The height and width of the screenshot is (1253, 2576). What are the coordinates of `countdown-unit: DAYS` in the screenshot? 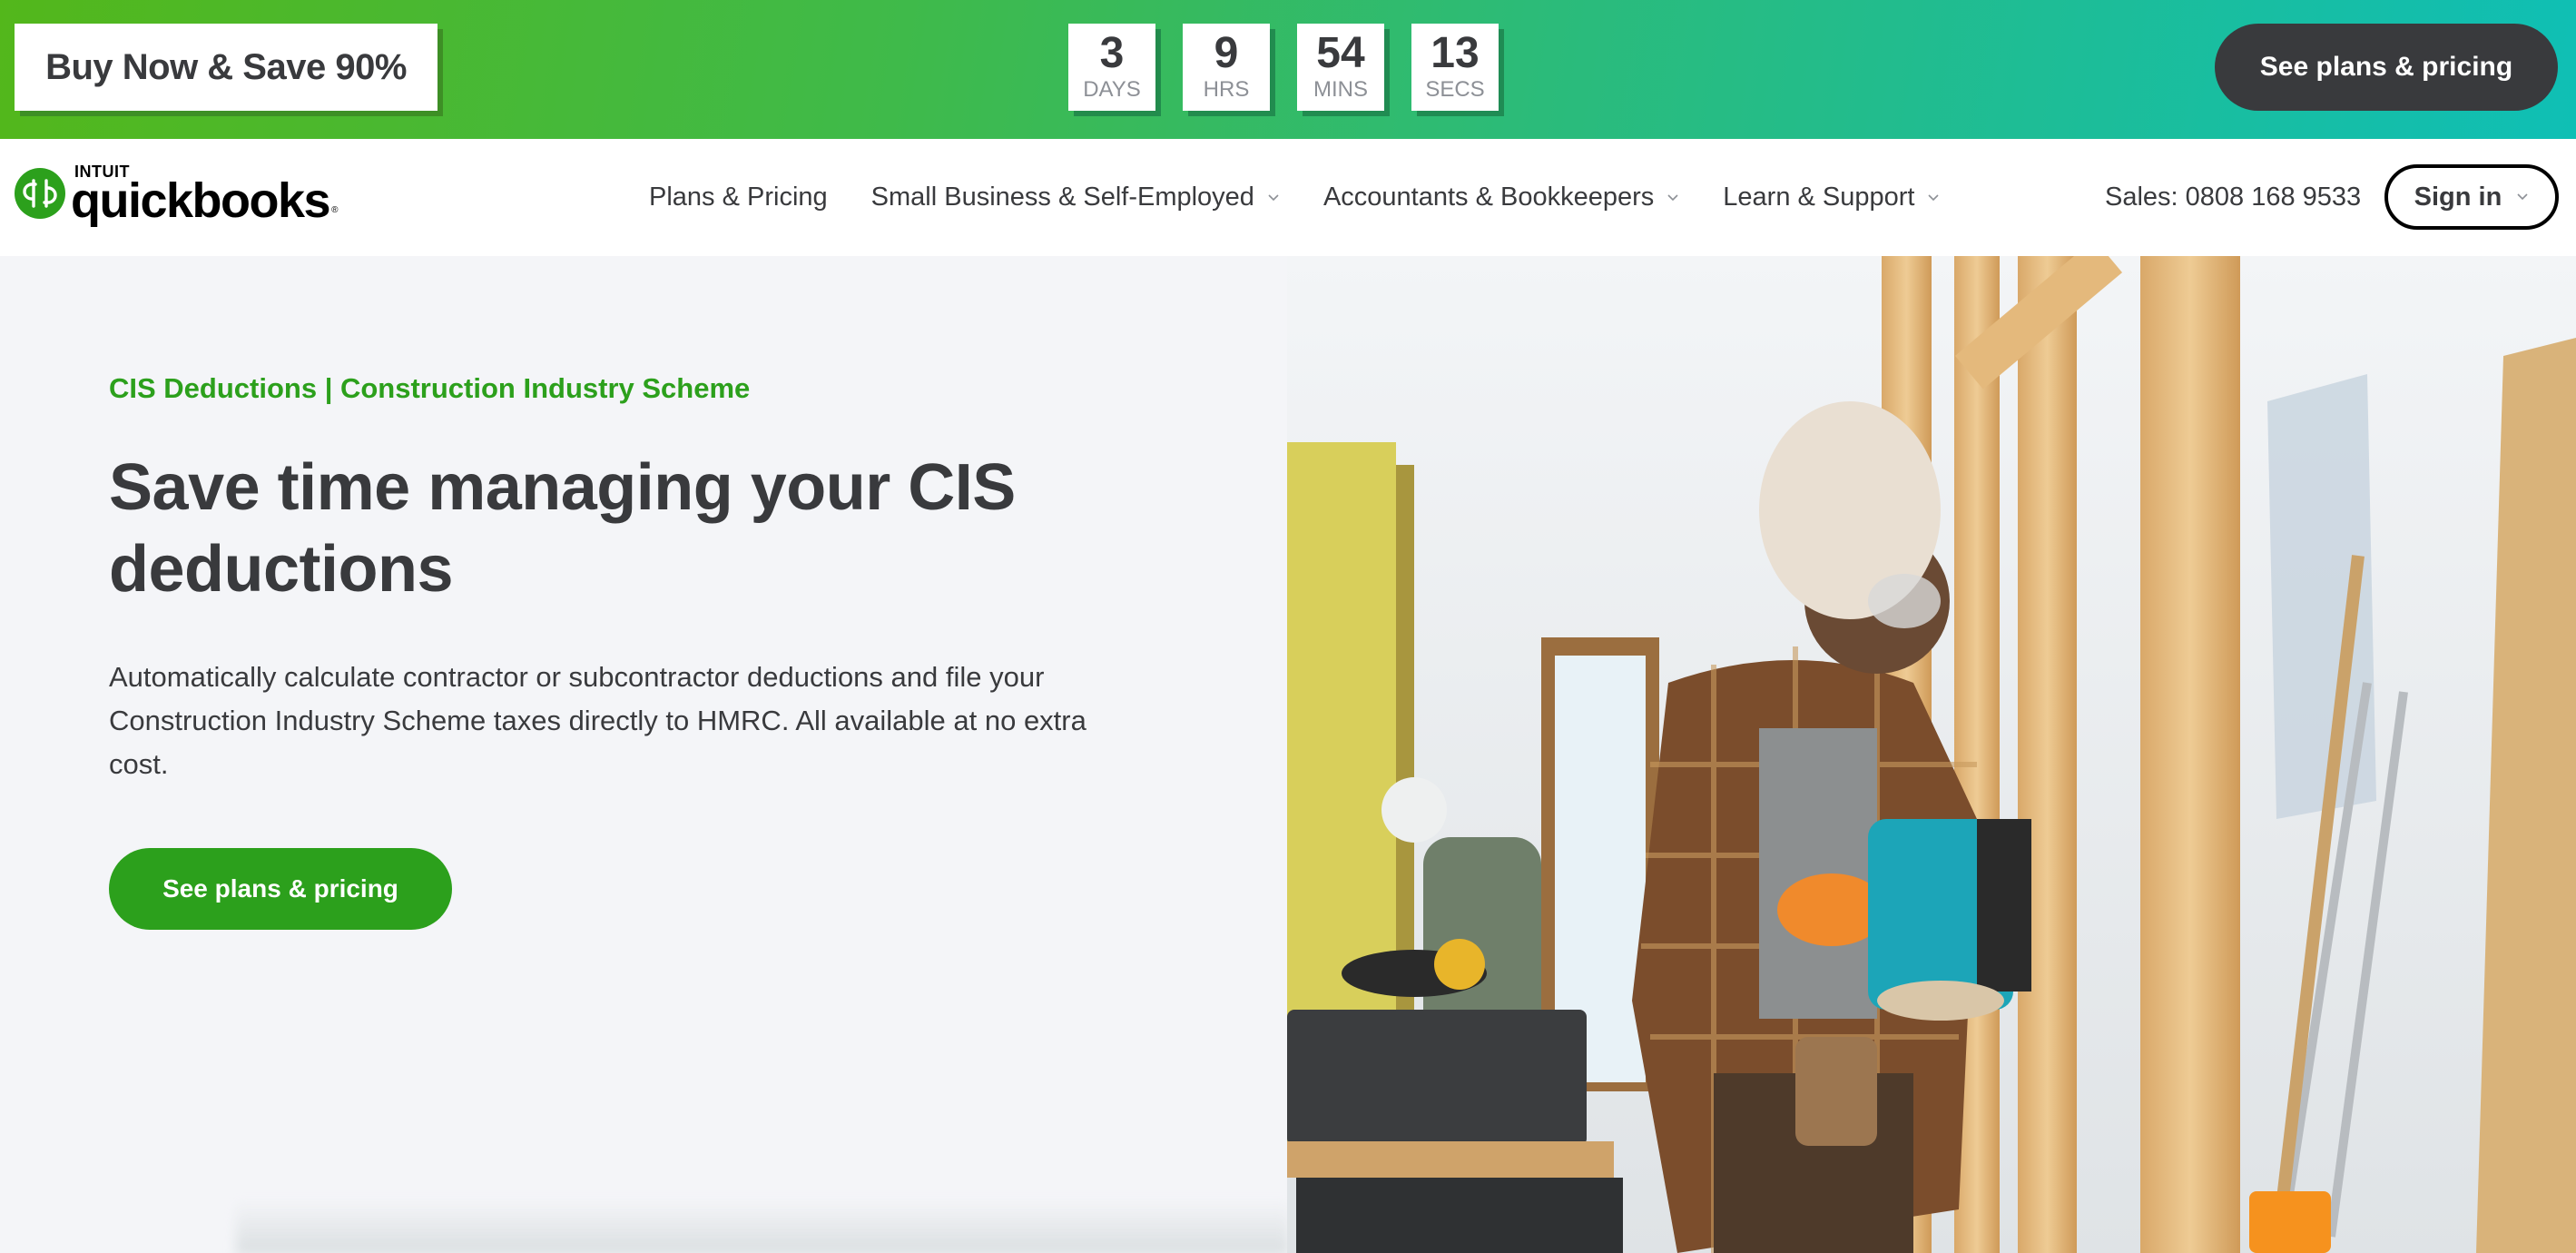 It's located at (1112, 89).